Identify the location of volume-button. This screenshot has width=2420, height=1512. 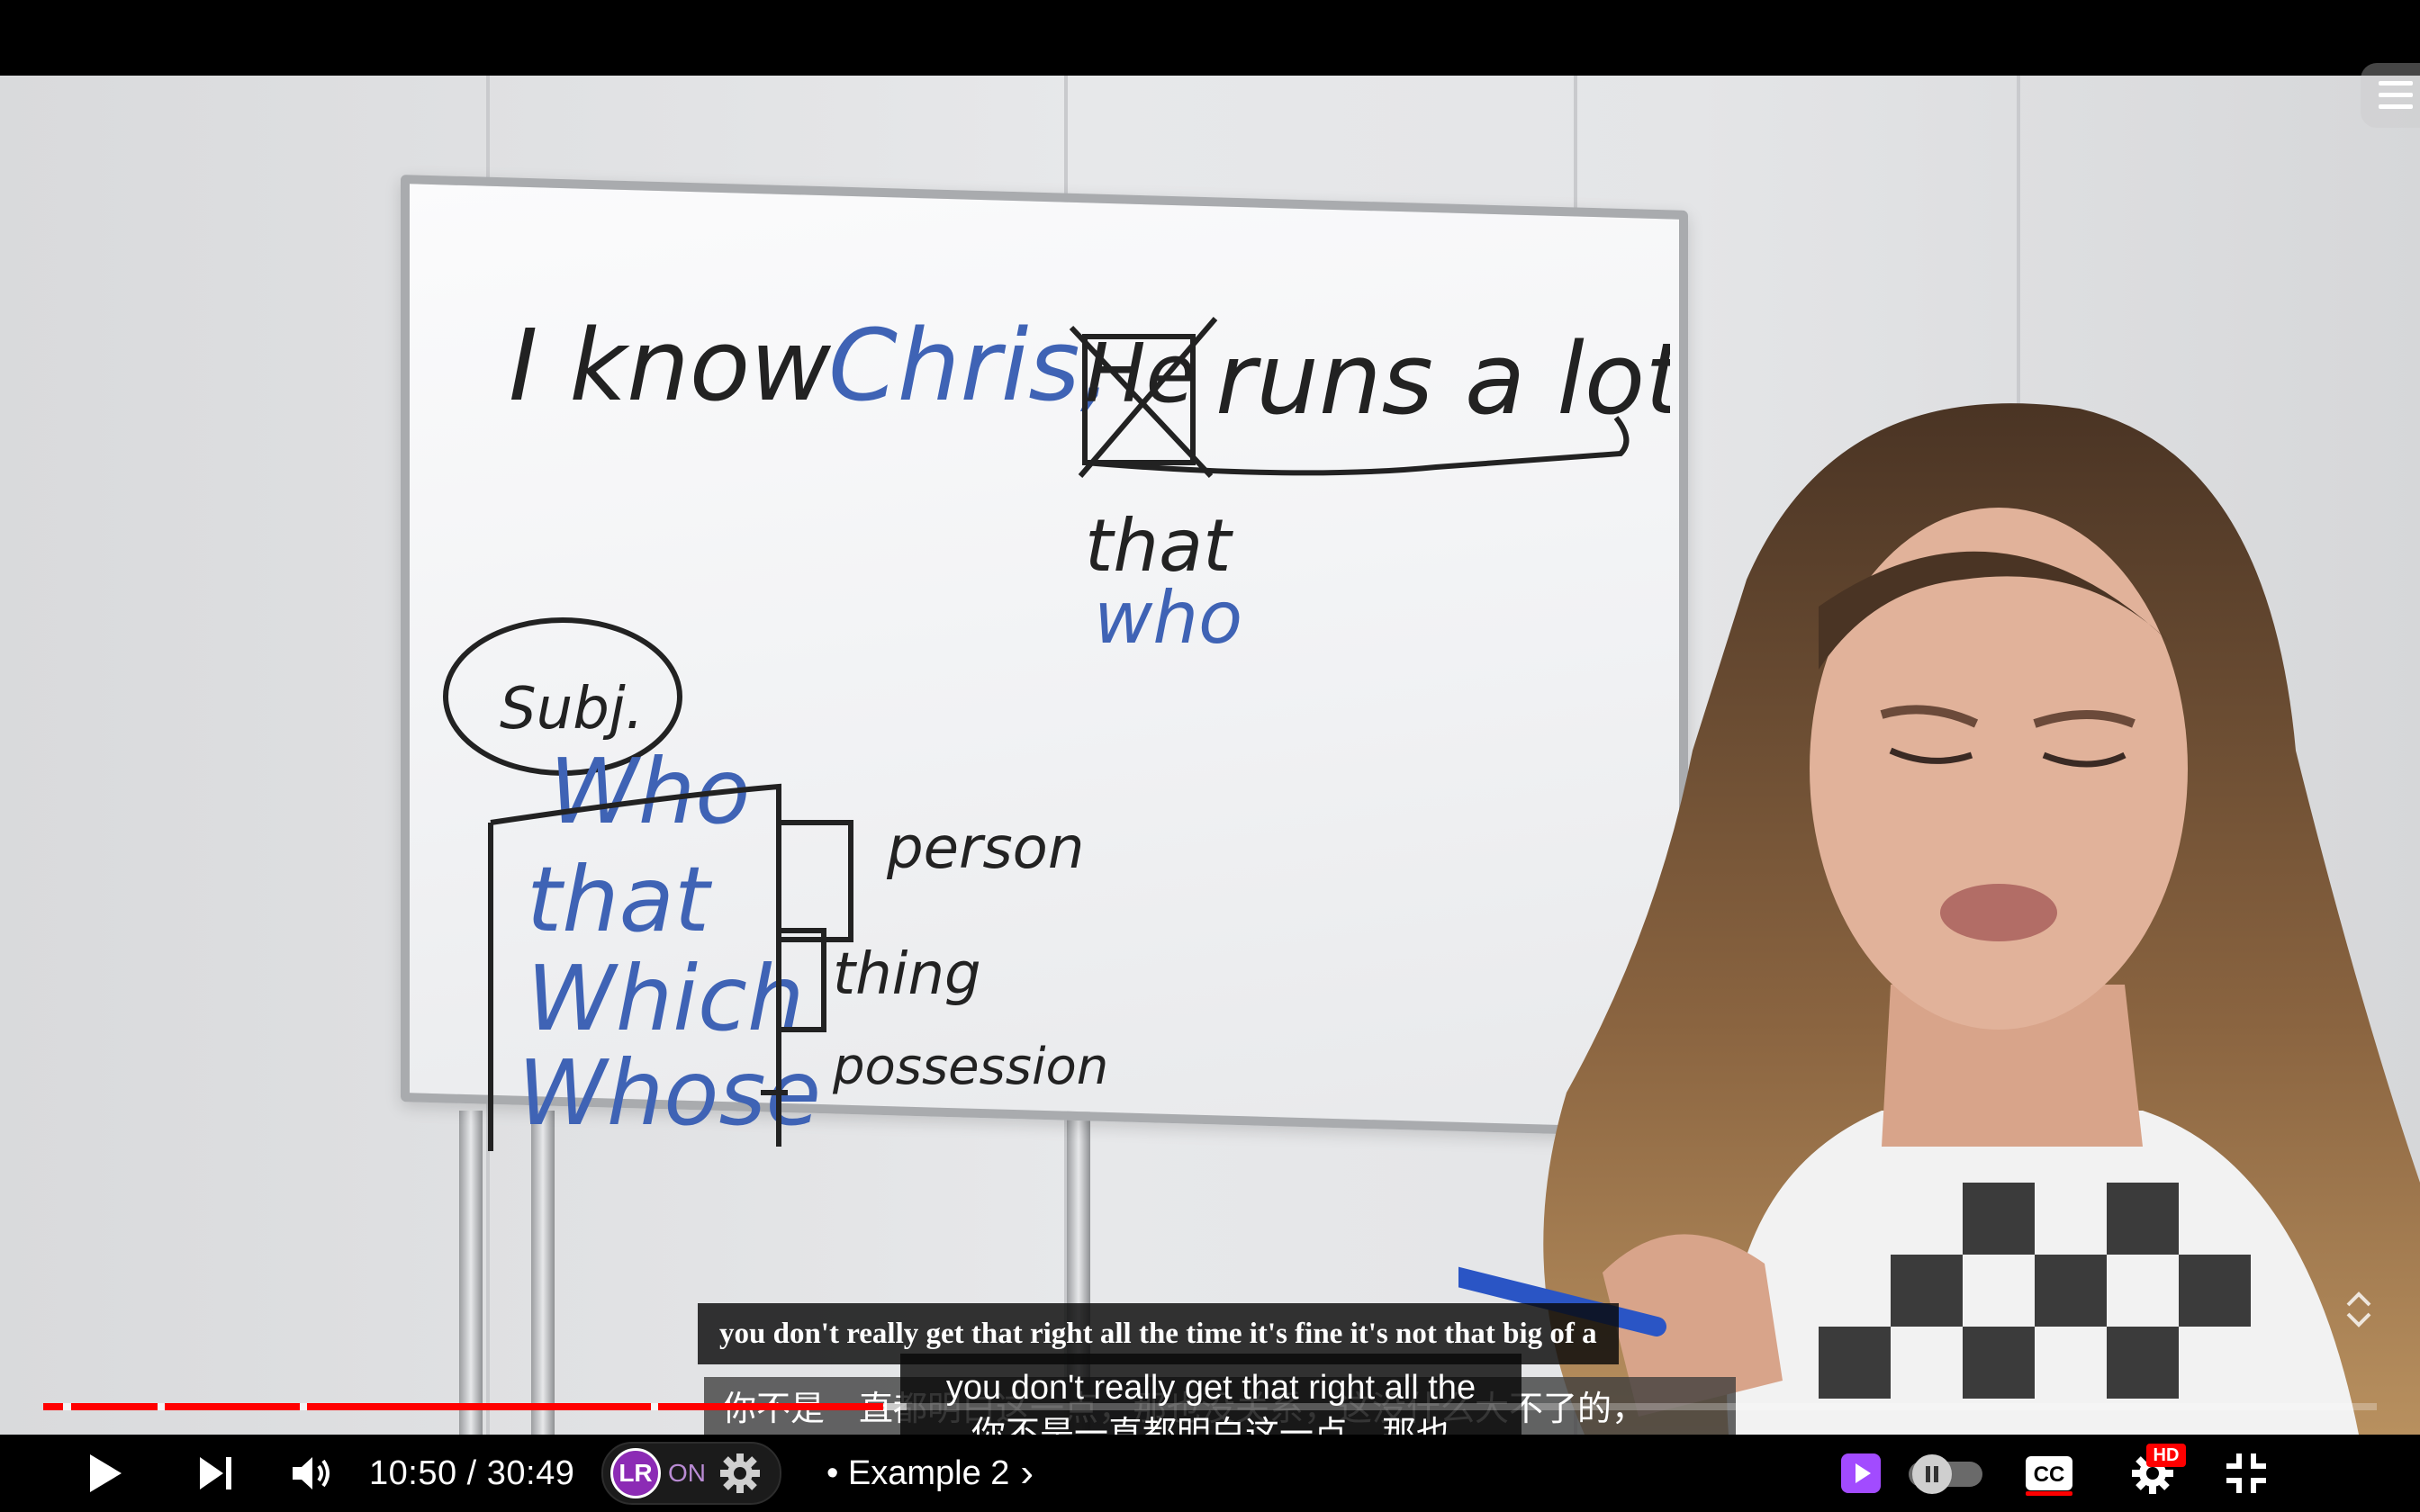
(312, 1474).